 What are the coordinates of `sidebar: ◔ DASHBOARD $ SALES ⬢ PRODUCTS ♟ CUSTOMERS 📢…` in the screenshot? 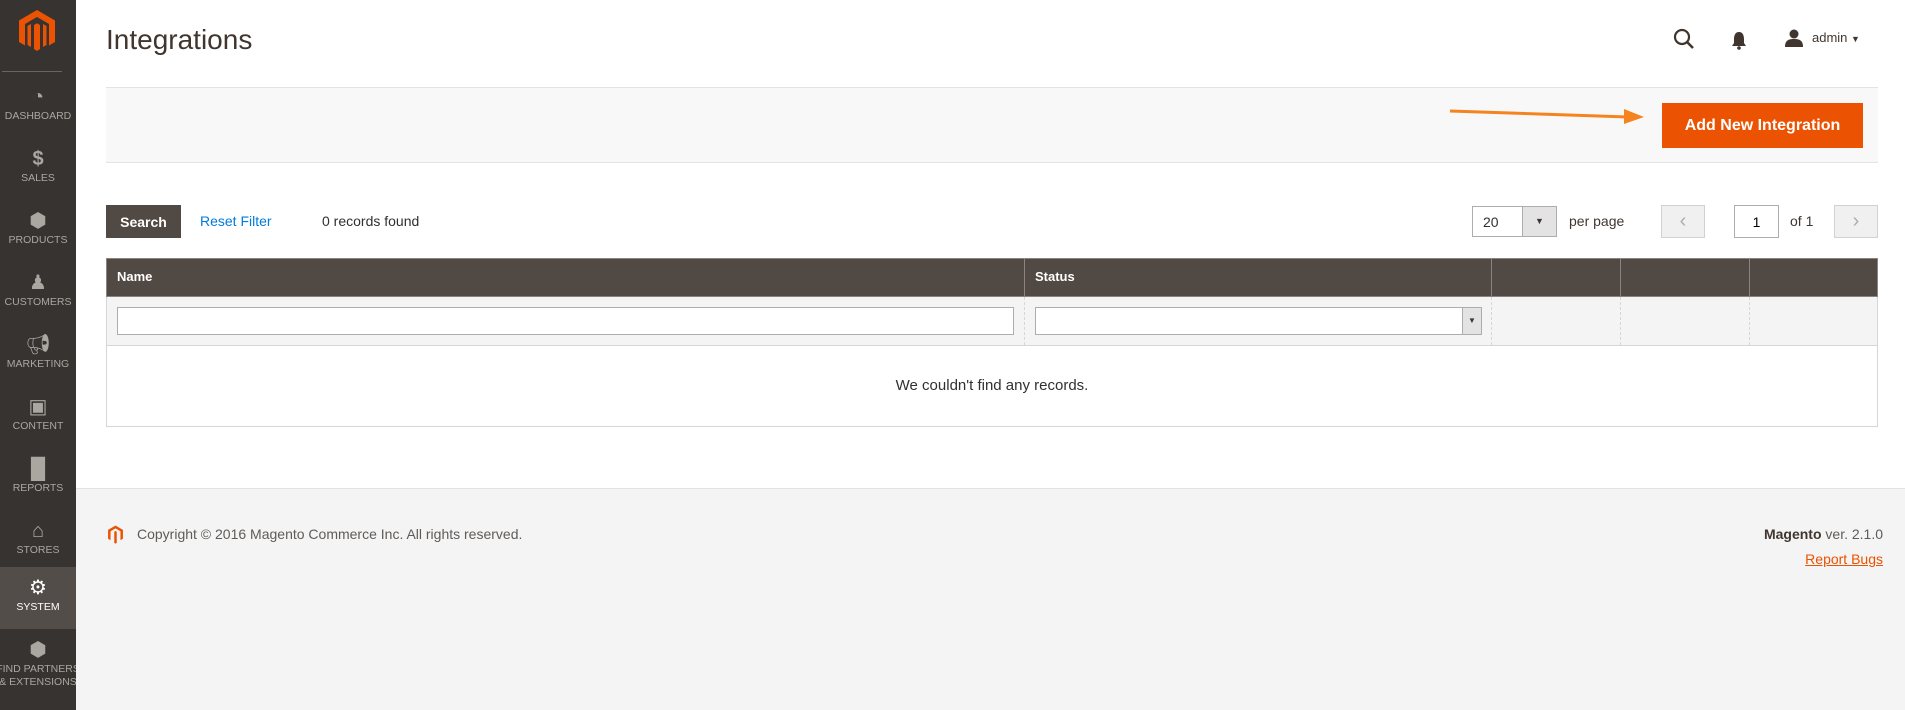 It's located at (40, 355).